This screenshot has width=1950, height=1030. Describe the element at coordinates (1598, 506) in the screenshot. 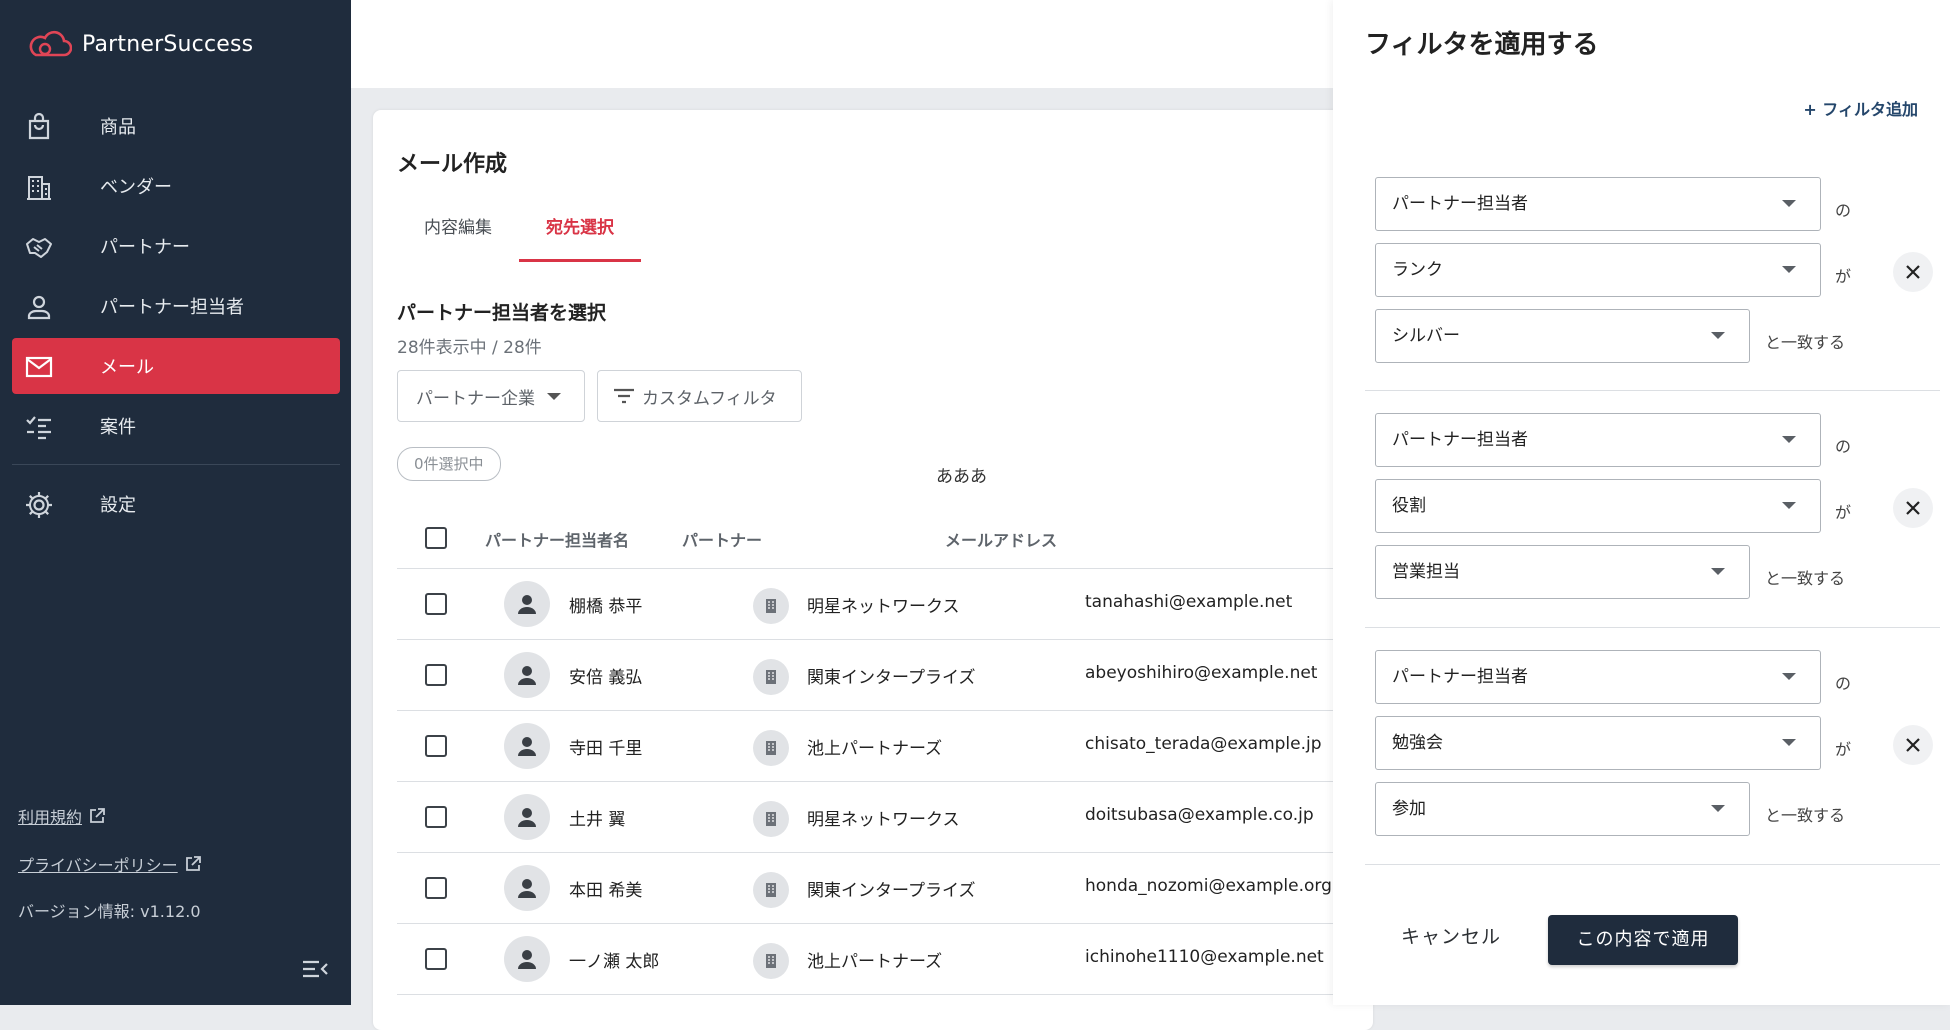

I see `field-select: 役割` at that location.